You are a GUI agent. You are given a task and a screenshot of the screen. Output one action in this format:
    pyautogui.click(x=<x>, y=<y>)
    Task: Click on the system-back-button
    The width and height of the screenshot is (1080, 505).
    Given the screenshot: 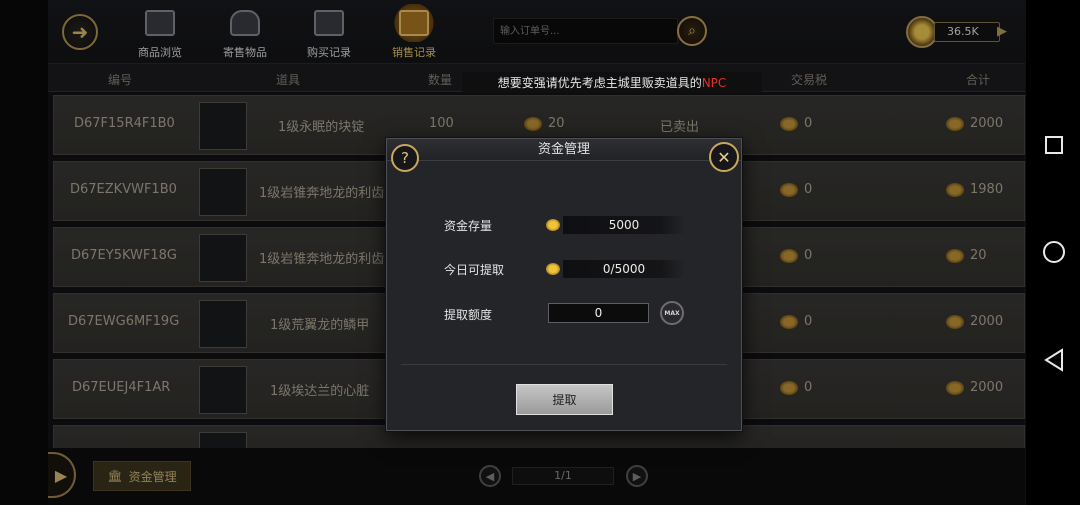 What is the action you would take?
    pyautogui.click(x=1053, y=360)
    